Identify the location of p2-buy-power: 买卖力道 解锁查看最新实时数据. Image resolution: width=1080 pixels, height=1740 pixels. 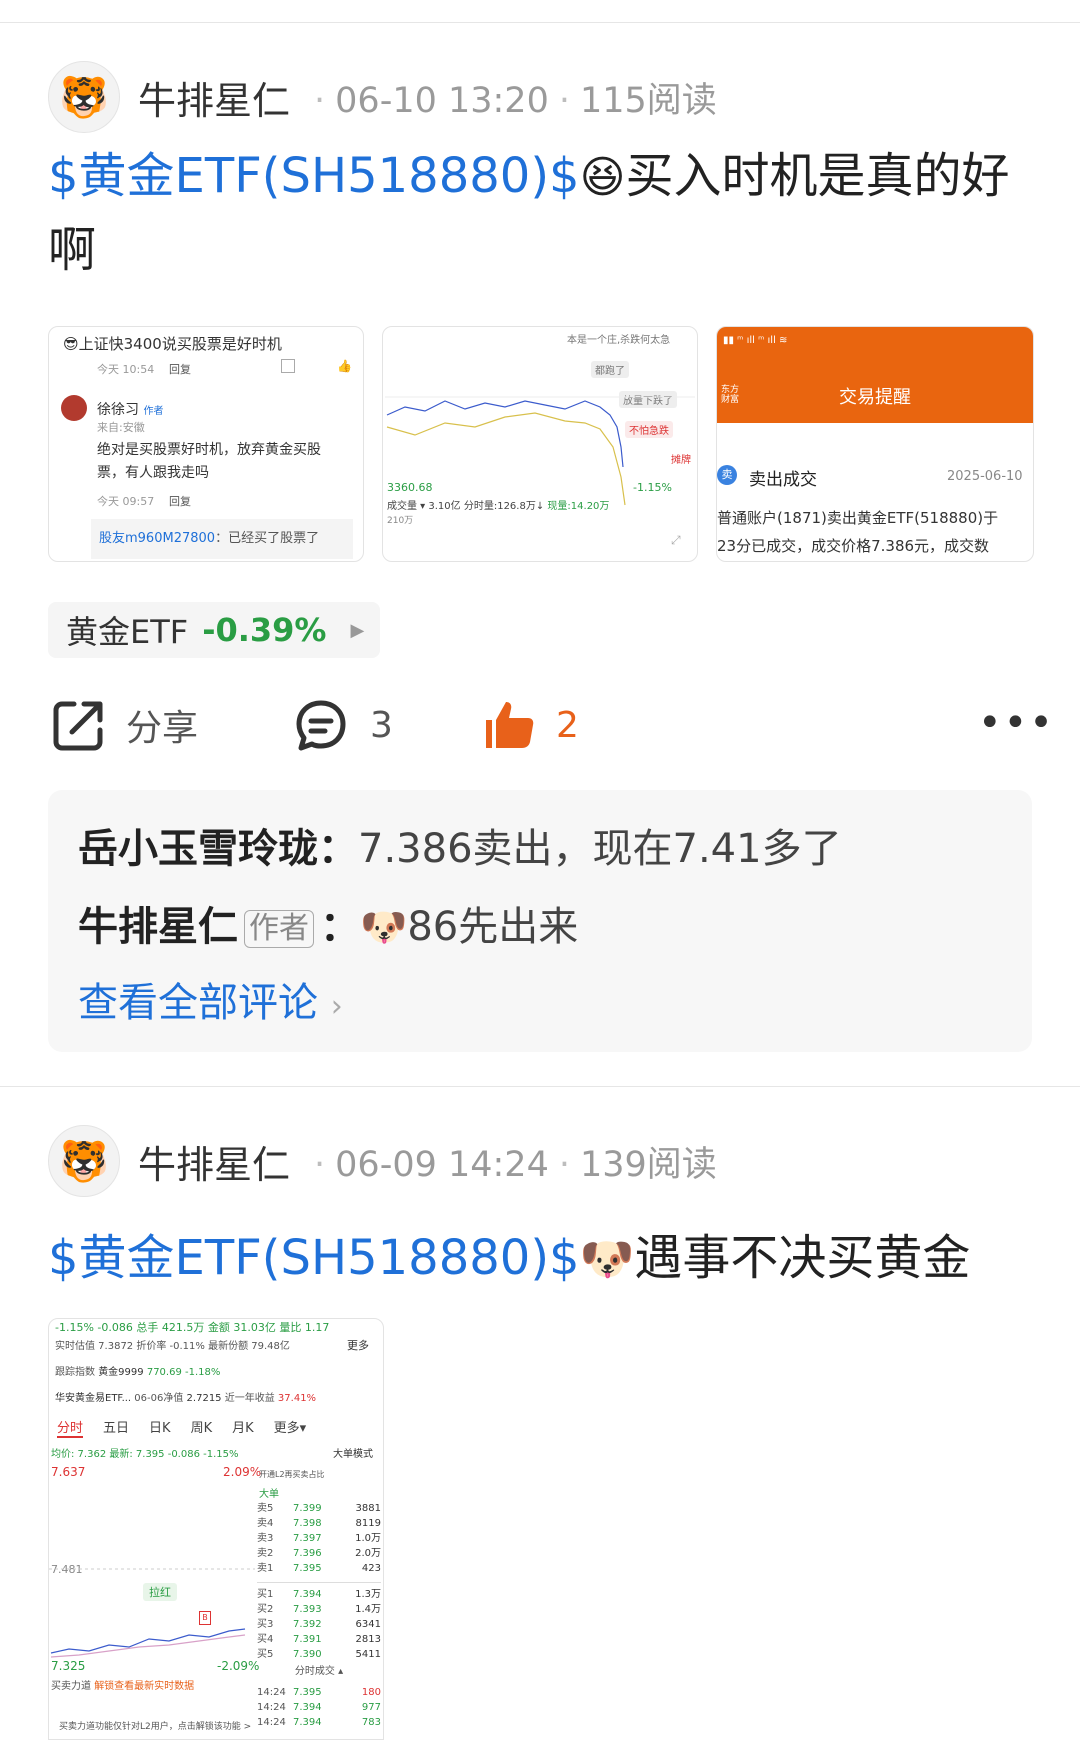
(123, 1686).